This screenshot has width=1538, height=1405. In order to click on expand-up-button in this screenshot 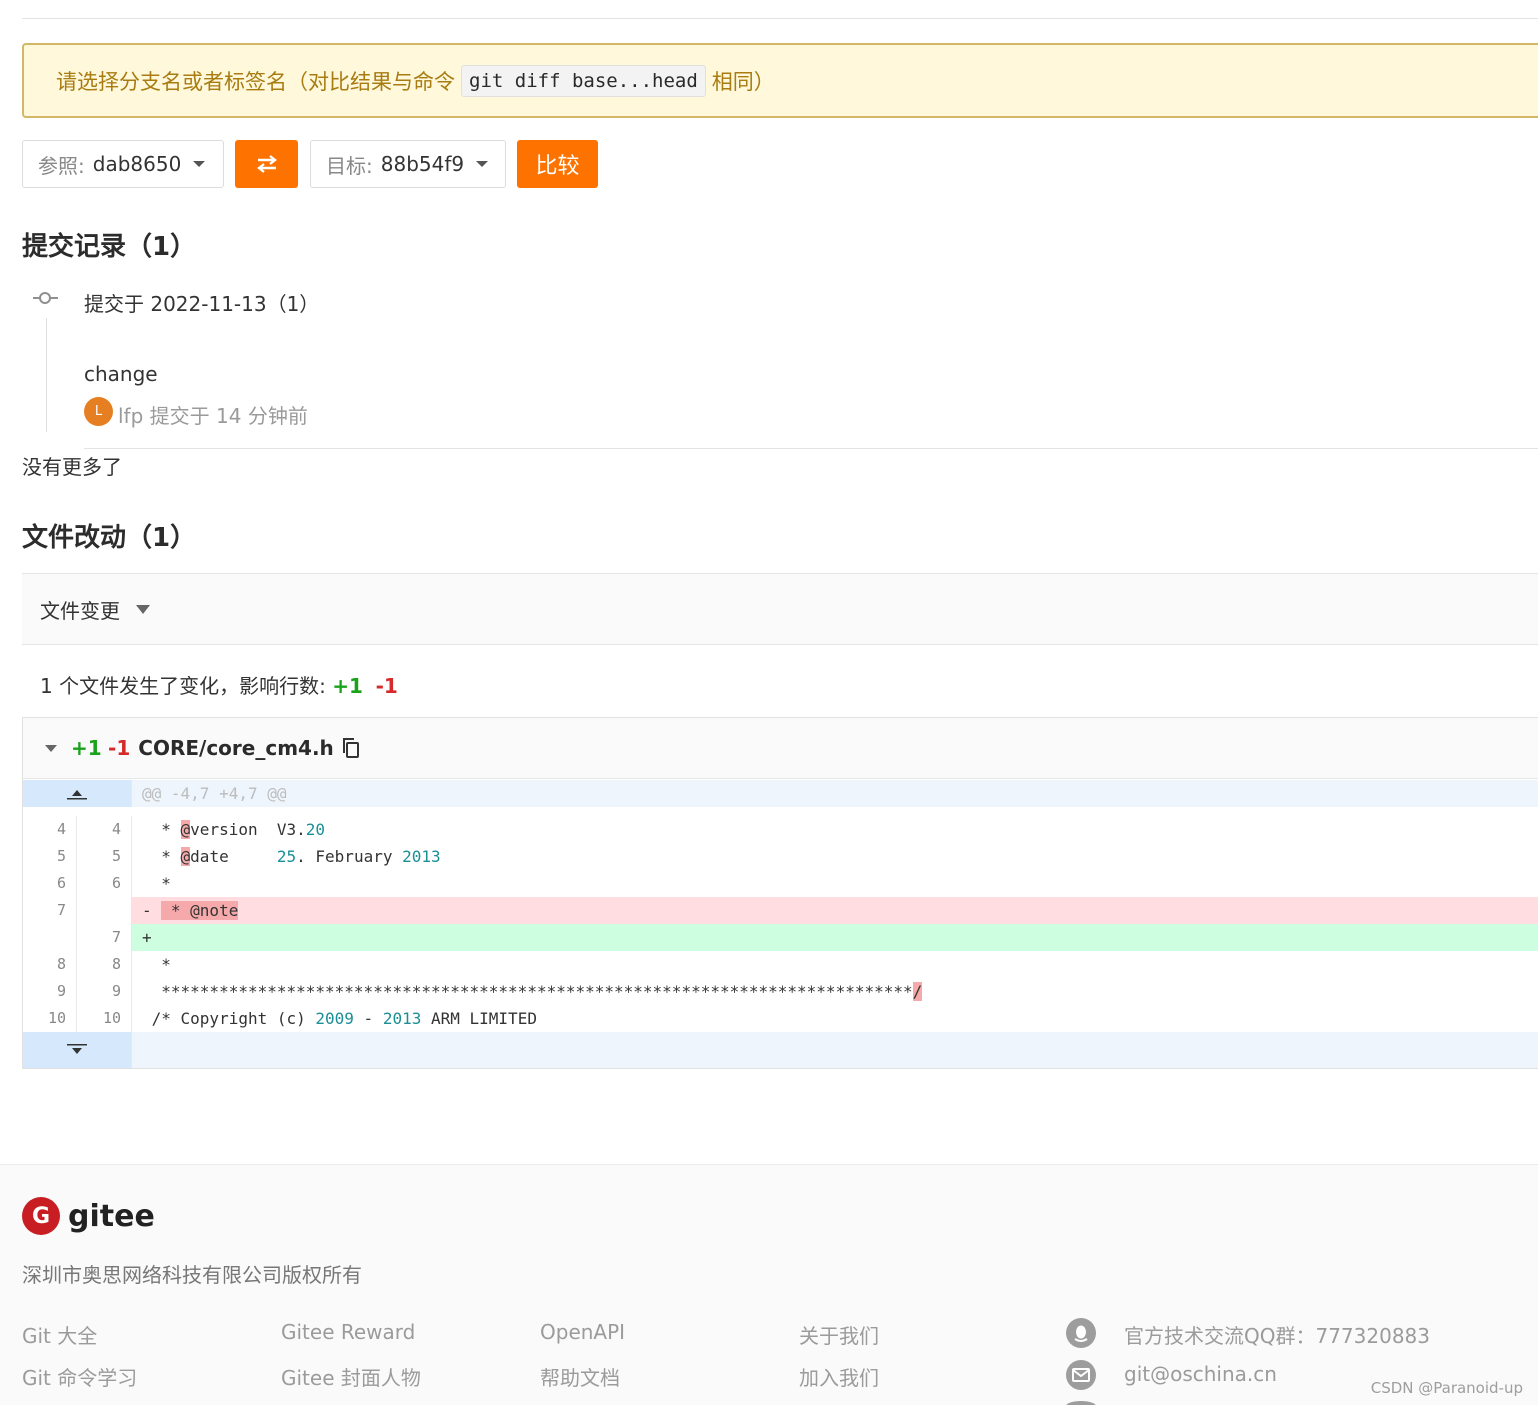, I will do `click(77, 793)`.